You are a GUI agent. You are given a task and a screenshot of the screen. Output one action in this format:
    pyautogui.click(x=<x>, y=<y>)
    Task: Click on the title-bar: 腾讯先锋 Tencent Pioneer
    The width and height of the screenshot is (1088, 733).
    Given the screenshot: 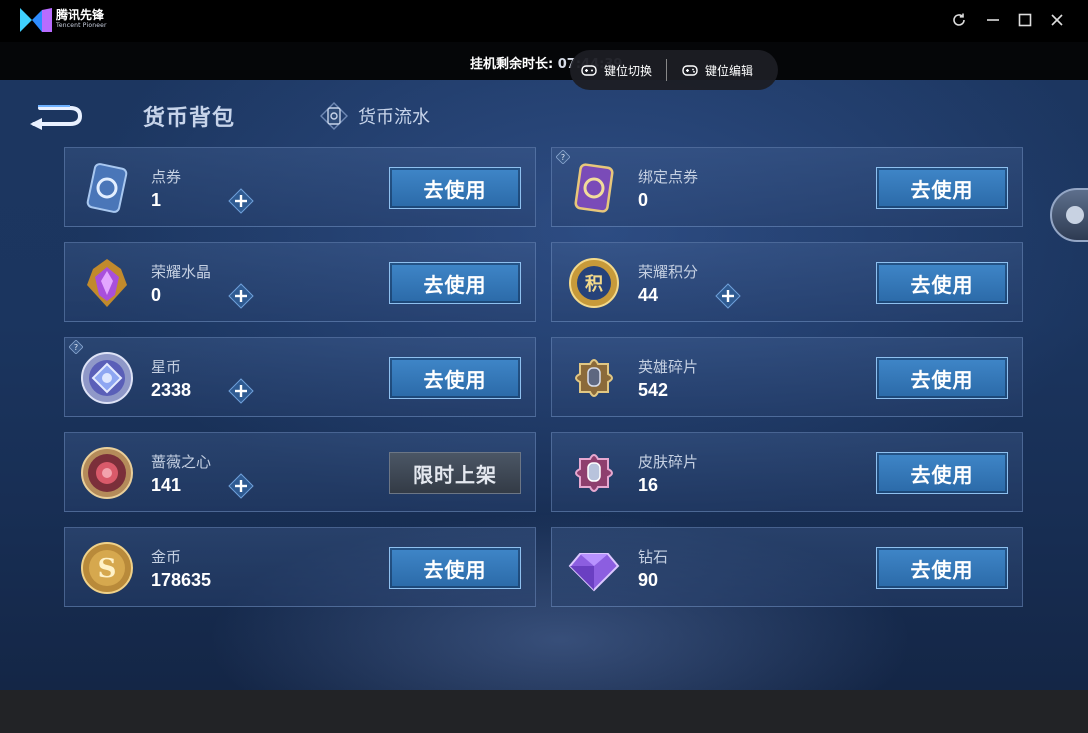 What is the action you would take?
    pyautogui.click(x=544, y=21)
    